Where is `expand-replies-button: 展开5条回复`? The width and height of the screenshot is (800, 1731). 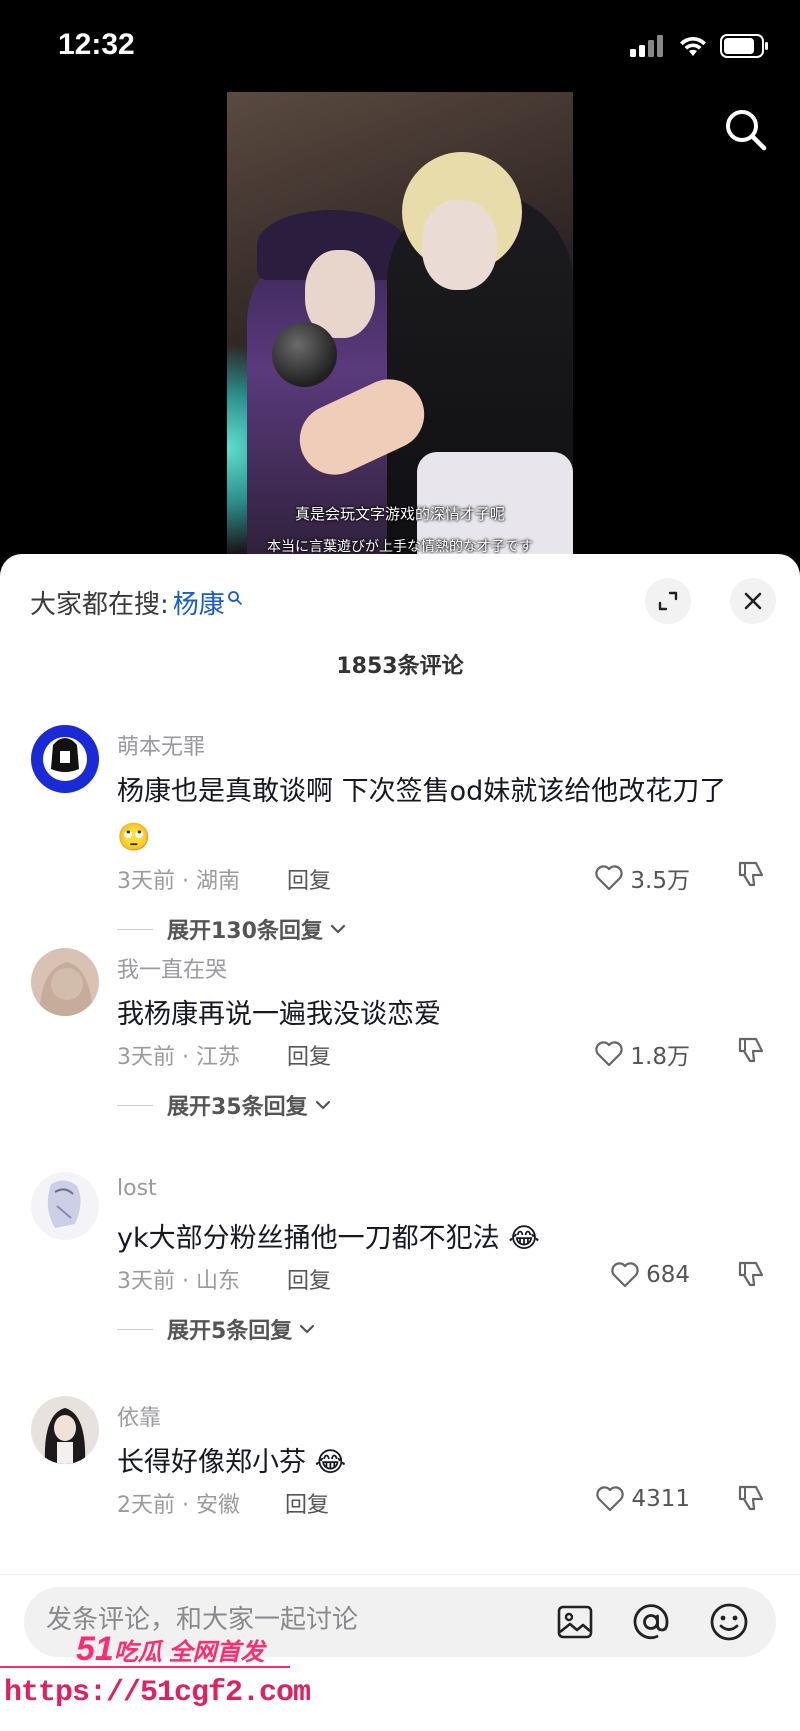
expand-replies-button: 展开5条回复 is located at coordinates (216, 1329).